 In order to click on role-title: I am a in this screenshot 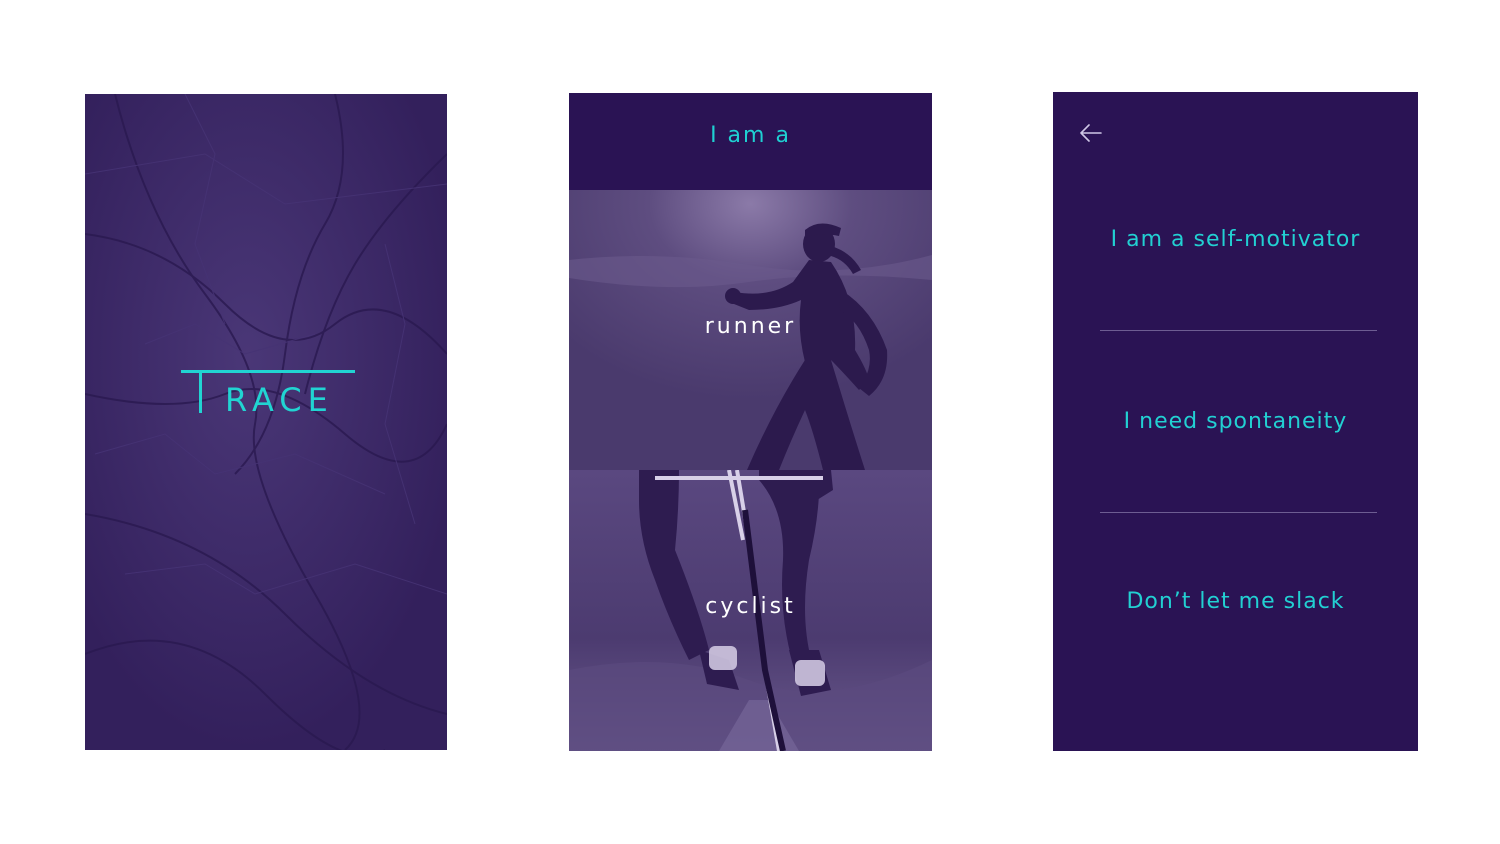, I will do `click(750, 135)`.